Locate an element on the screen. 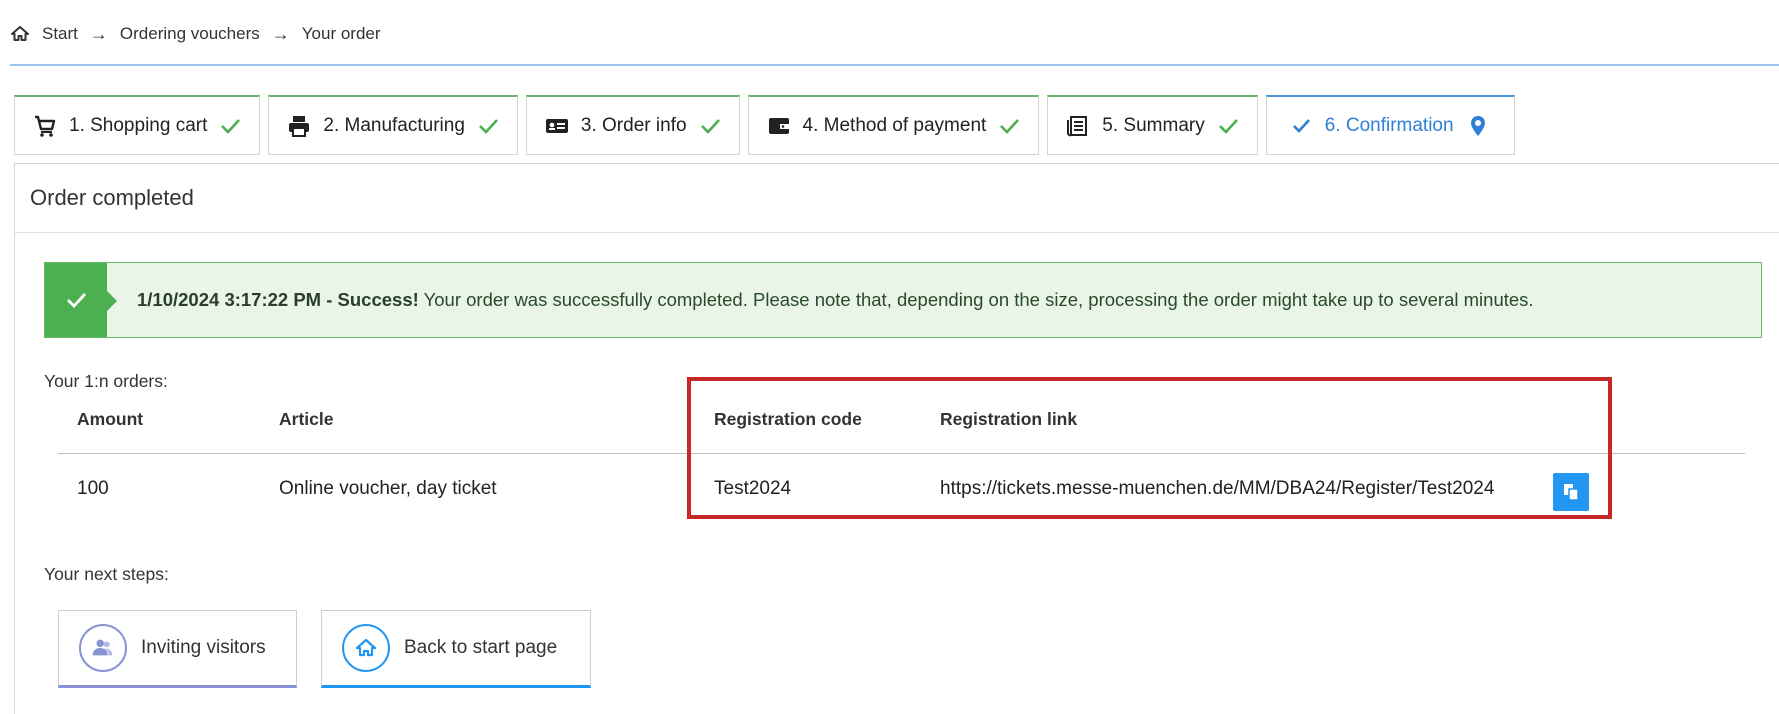 The image size is (1779, 714). cart-icon is located at coordinates (45, 126).